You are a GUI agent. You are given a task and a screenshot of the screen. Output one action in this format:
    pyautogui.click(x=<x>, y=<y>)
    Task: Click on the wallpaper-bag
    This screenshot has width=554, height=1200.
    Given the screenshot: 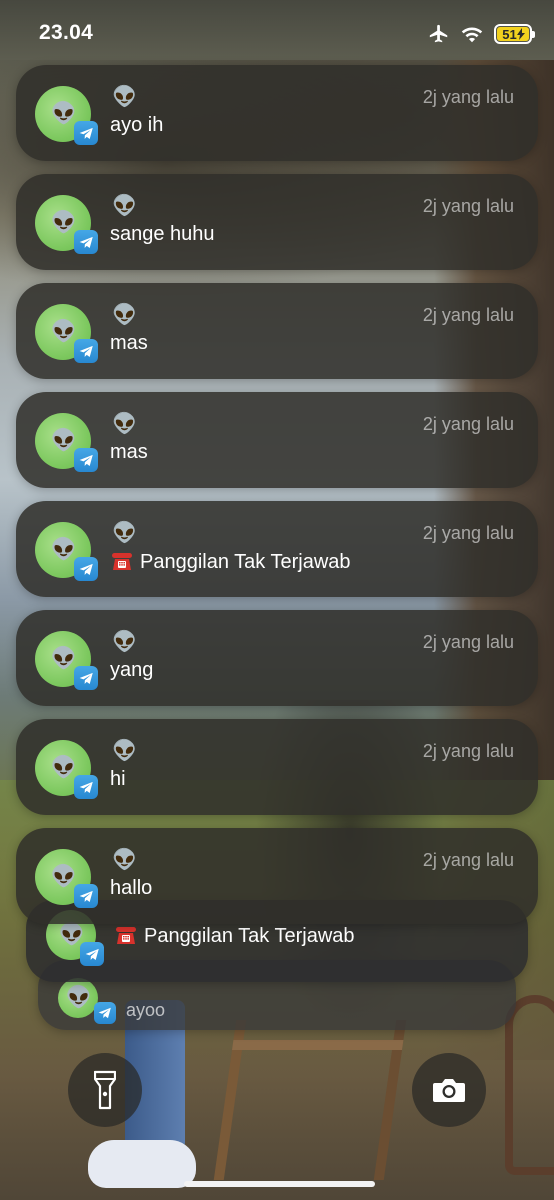 What is the action you would take?
    pyautogui.click(x=529, y=1085)
    